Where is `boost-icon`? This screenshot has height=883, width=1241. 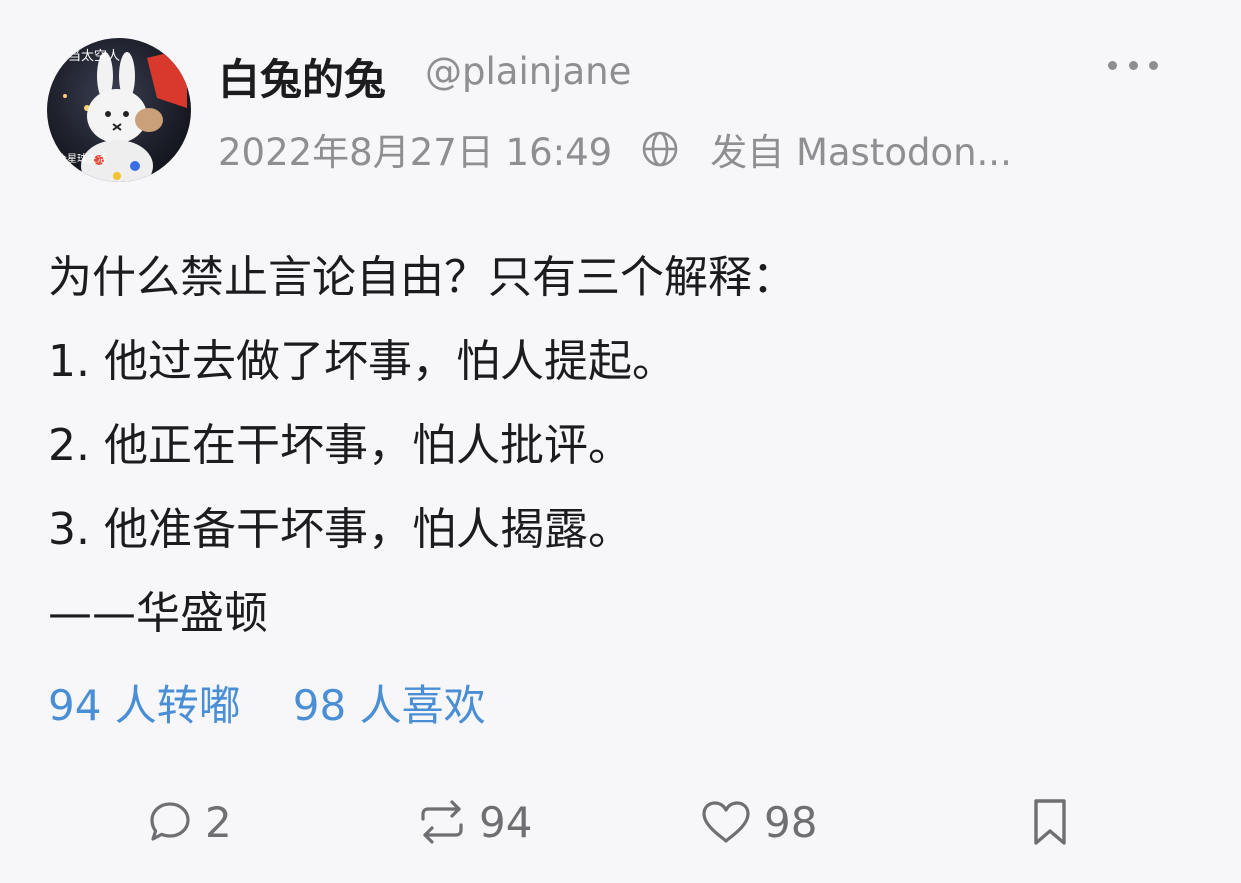 boost-icon is located at coordinates (442, 822).